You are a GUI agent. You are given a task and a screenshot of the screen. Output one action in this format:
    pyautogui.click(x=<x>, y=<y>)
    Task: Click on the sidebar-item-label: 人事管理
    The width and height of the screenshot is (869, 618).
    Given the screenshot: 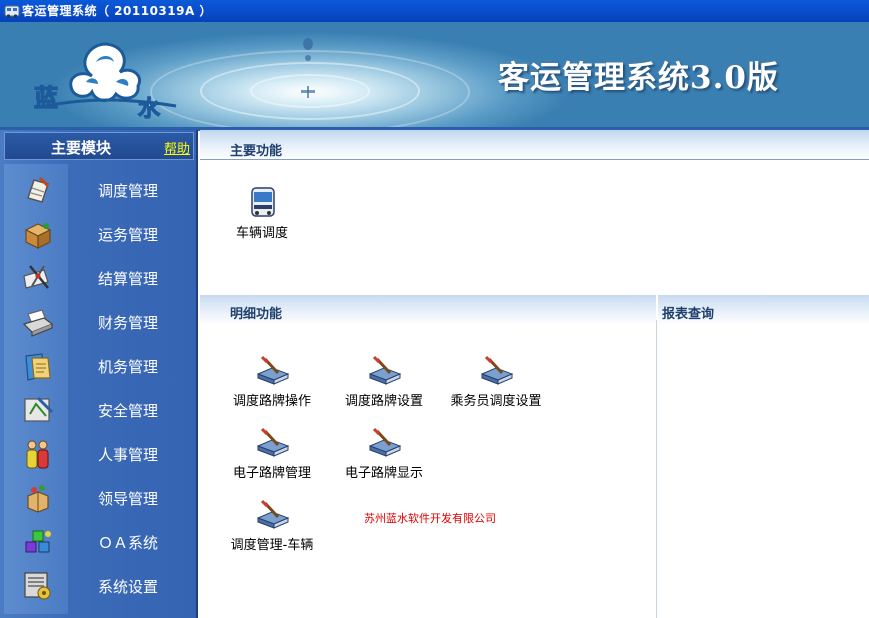 What is the action you would take?
    pyautogui.click(x=128, y=455)
    